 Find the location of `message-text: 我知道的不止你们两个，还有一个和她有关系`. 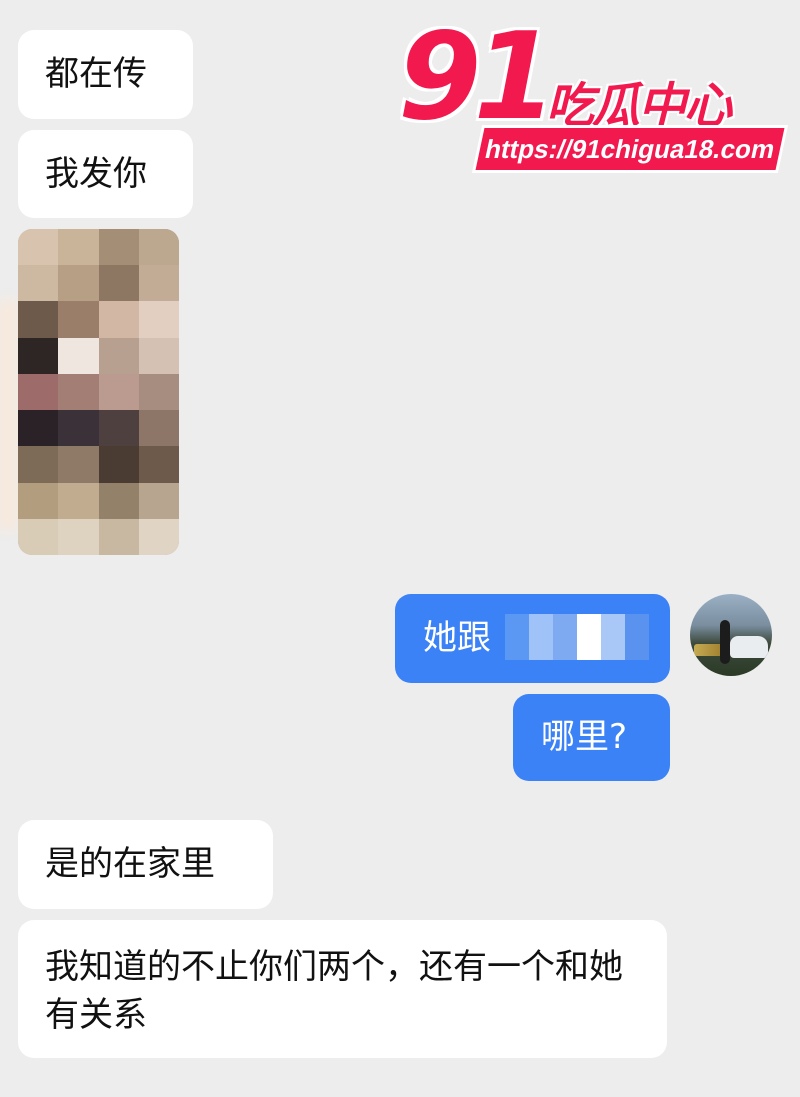

message-text: 我知道的不止你们两个，还有一个和她有关系 is located at coordinates (334, 991).